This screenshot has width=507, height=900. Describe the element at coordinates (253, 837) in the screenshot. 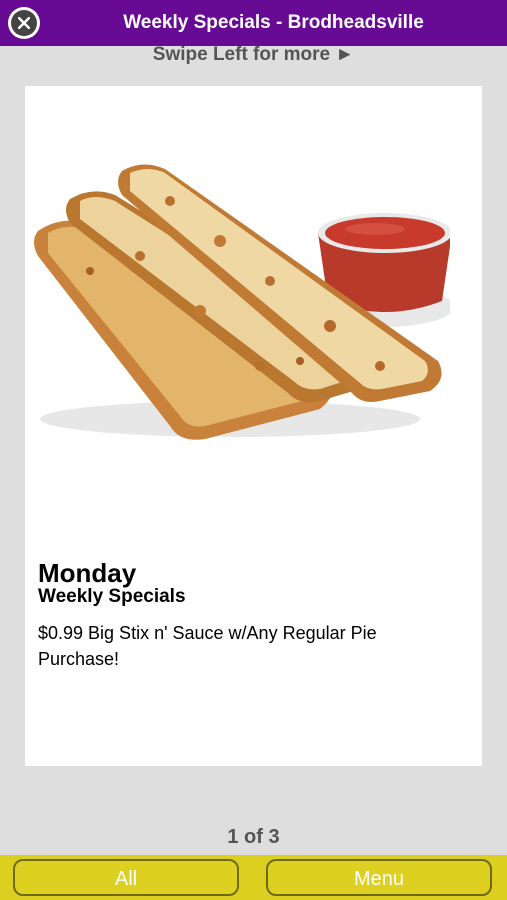

I see `page-indicator: 1 of 3` at that location.